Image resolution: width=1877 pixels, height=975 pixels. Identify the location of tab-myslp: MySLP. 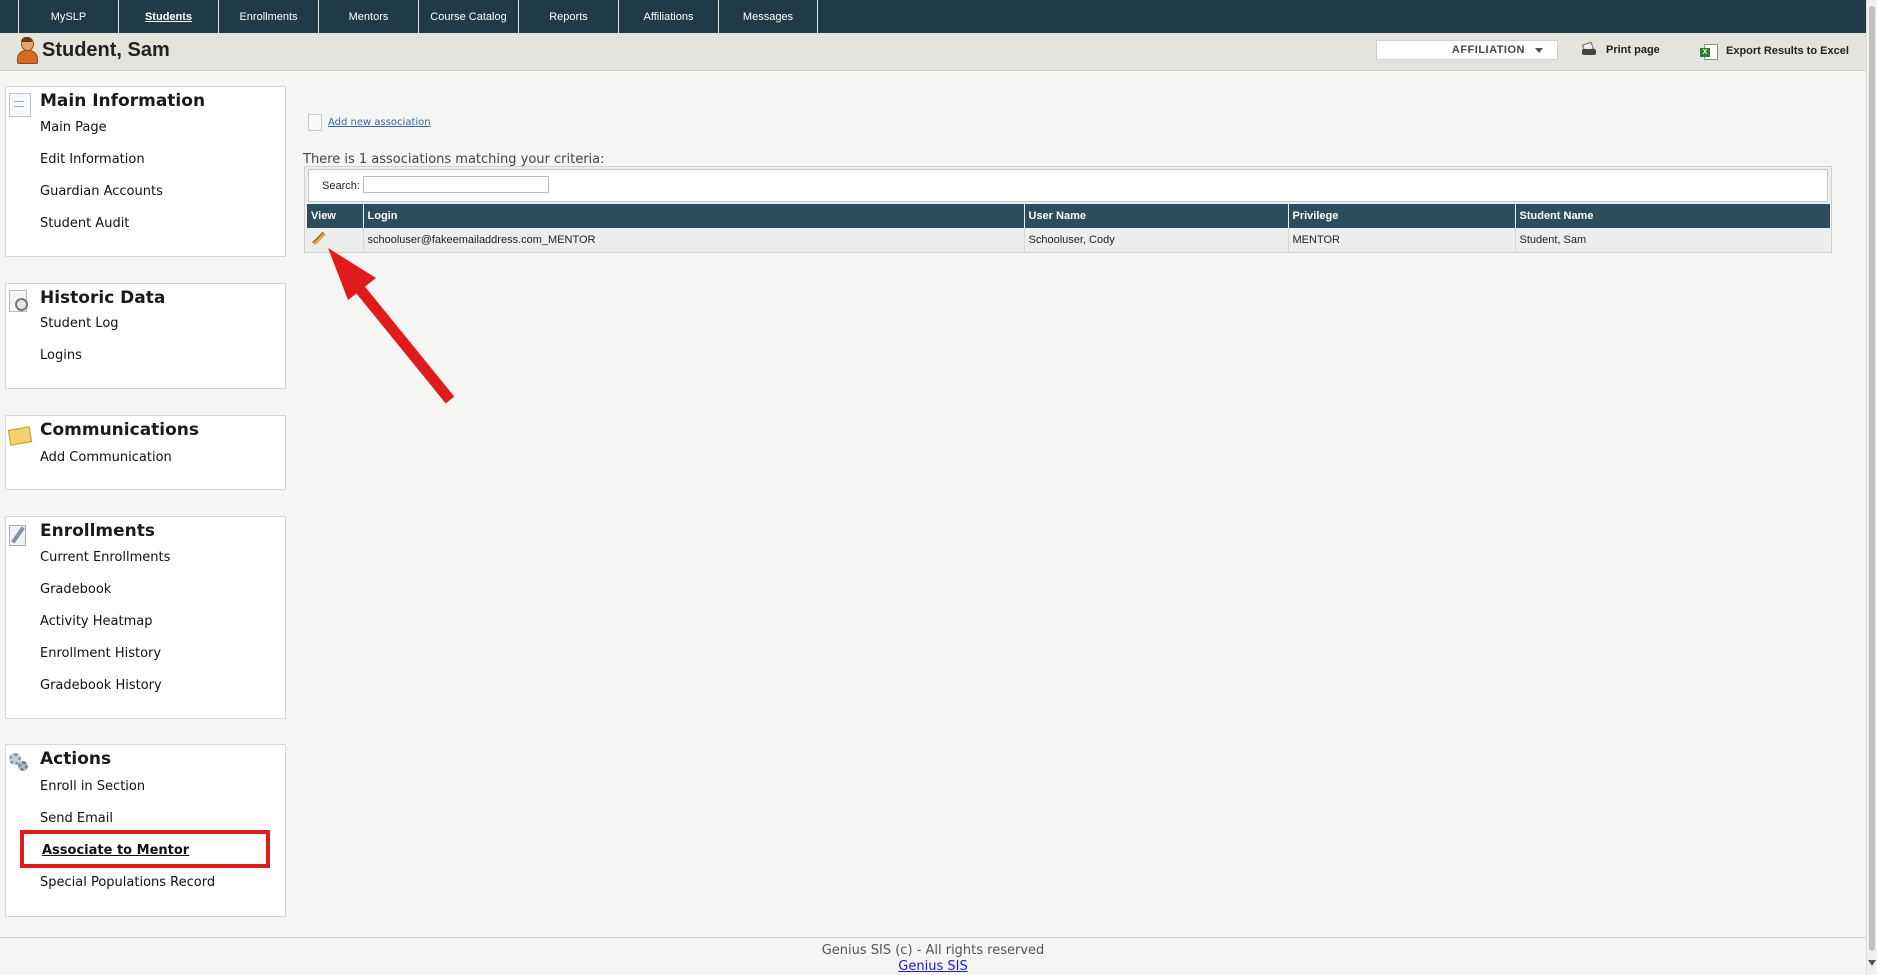
(68, 16).